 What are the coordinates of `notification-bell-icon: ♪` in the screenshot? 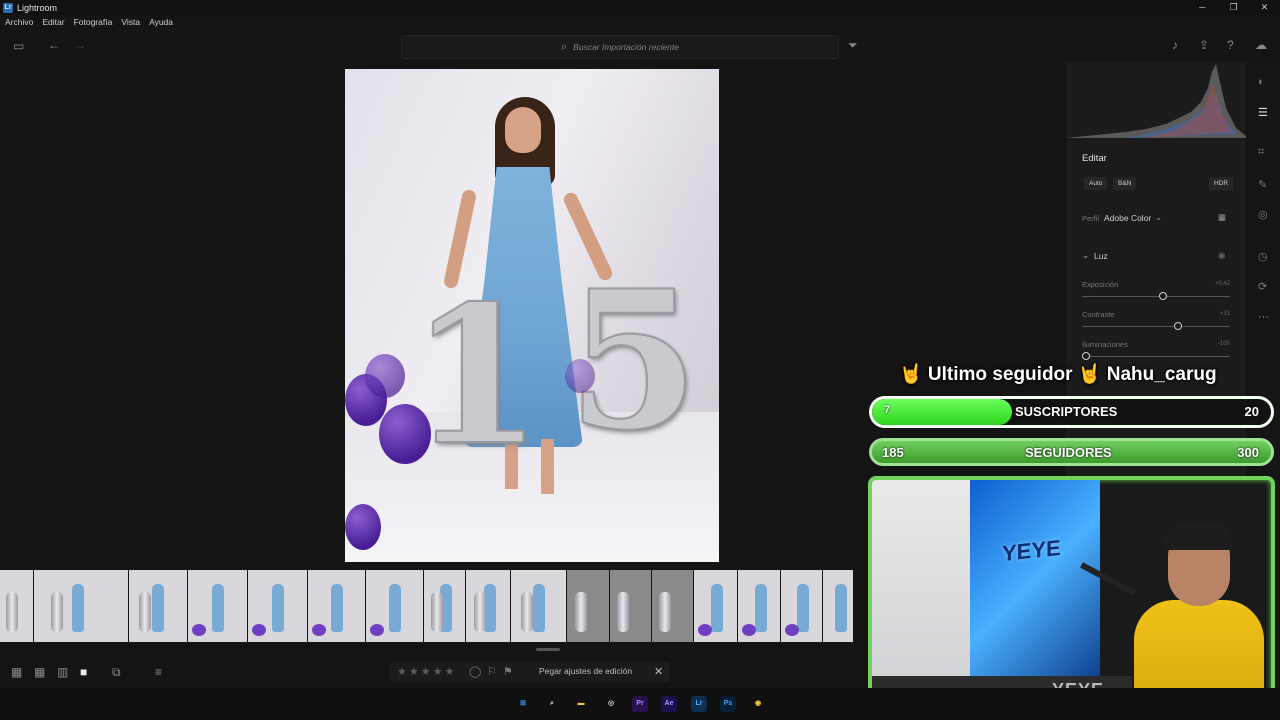 It's located at (1175, 45).